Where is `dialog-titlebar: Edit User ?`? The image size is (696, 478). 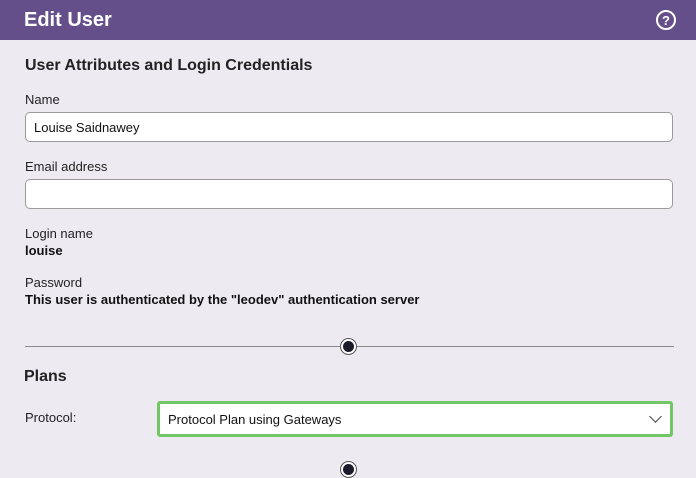
dialog-titlebar: Edit User ? is located at coordinates (348, 20).